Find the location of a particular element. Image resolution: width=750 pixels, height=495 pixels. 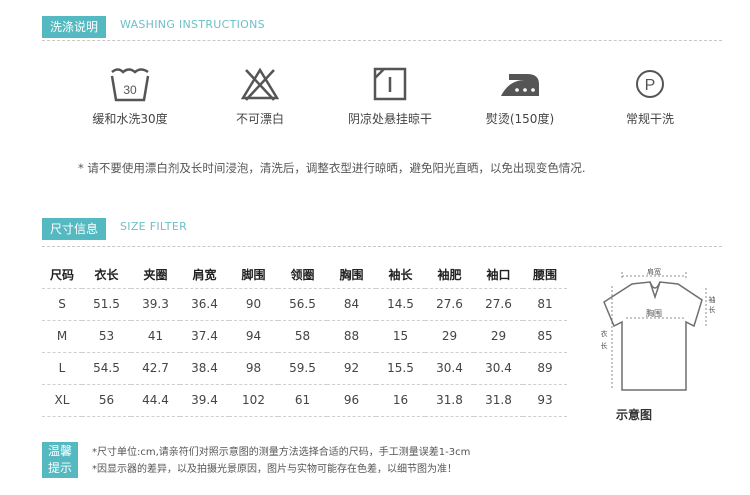

table-cell: 41 is located at coordinates (155, 335).